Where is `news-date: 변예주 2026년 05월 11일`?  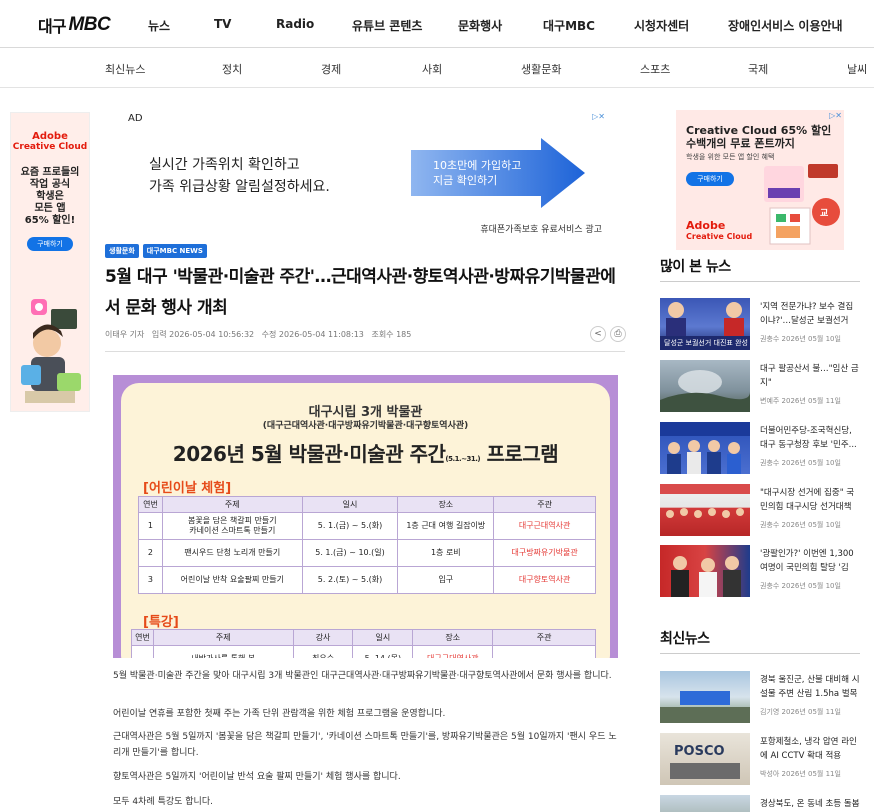 news-date: 변예주 2026년 05월 11일 is located at coordinates (800, 401).